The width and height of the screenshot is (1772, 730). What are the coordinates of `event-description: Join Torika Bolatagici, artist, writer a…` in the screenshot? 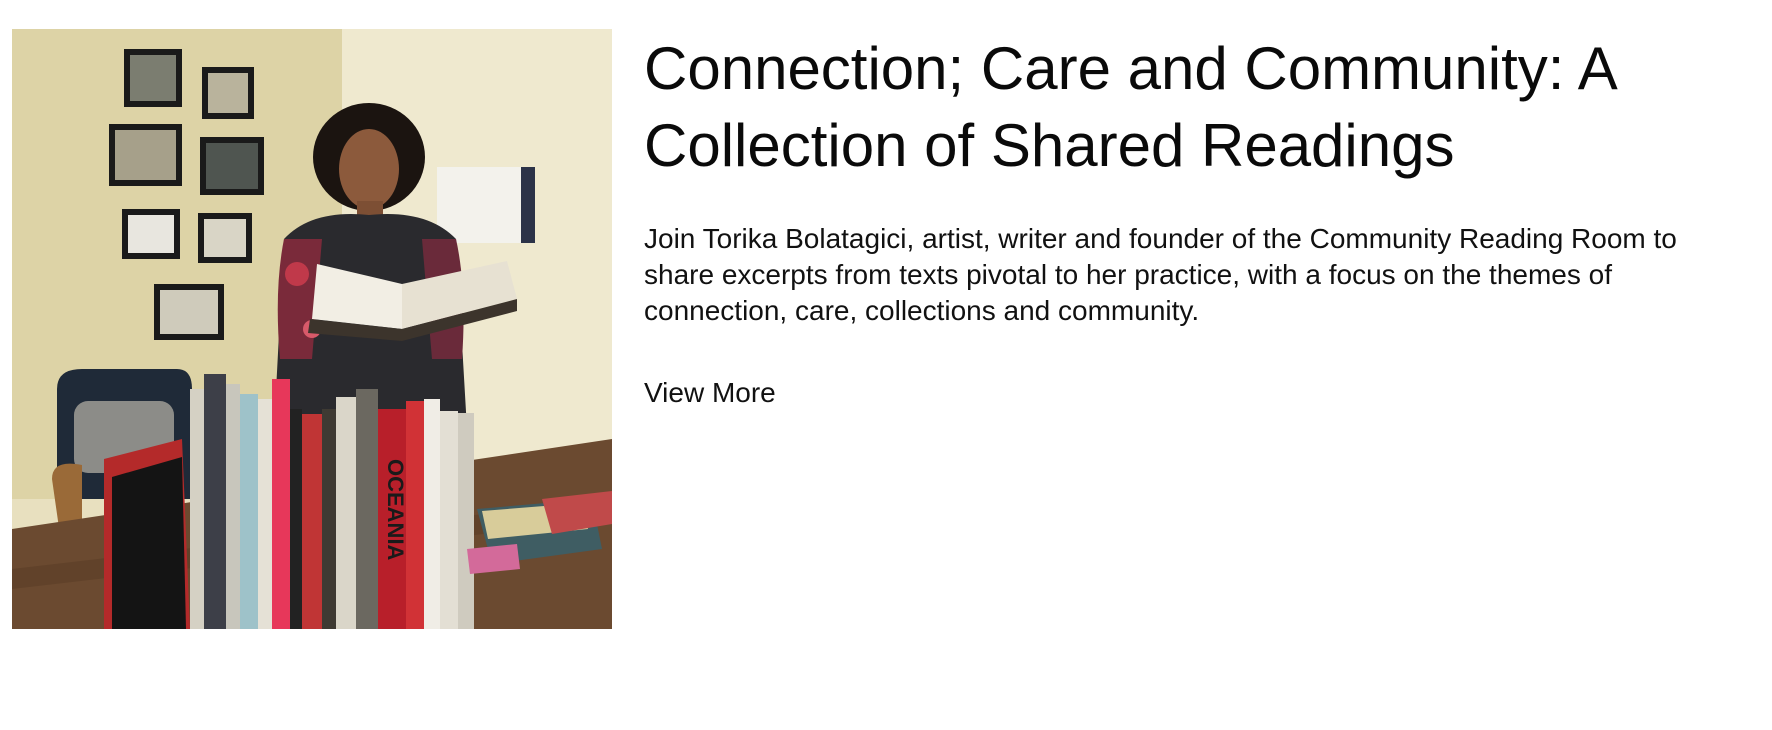 It's located at (1160, 274).